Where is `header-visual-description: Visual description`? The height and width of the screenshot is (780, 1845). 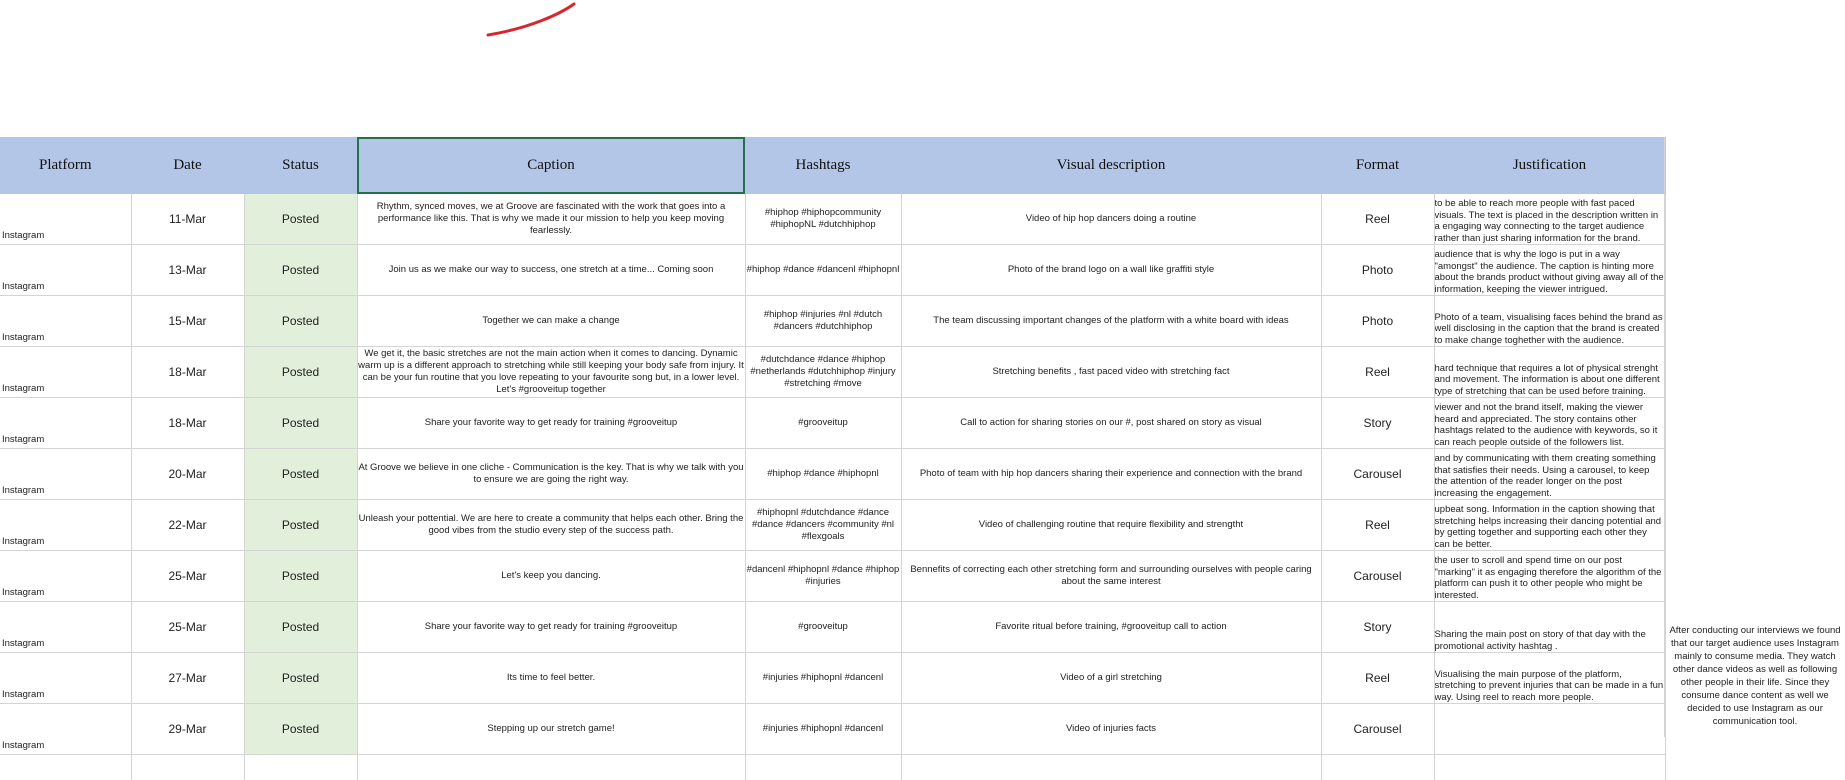
header-visual-description: Visual description is located at coordinates (1111, 165).